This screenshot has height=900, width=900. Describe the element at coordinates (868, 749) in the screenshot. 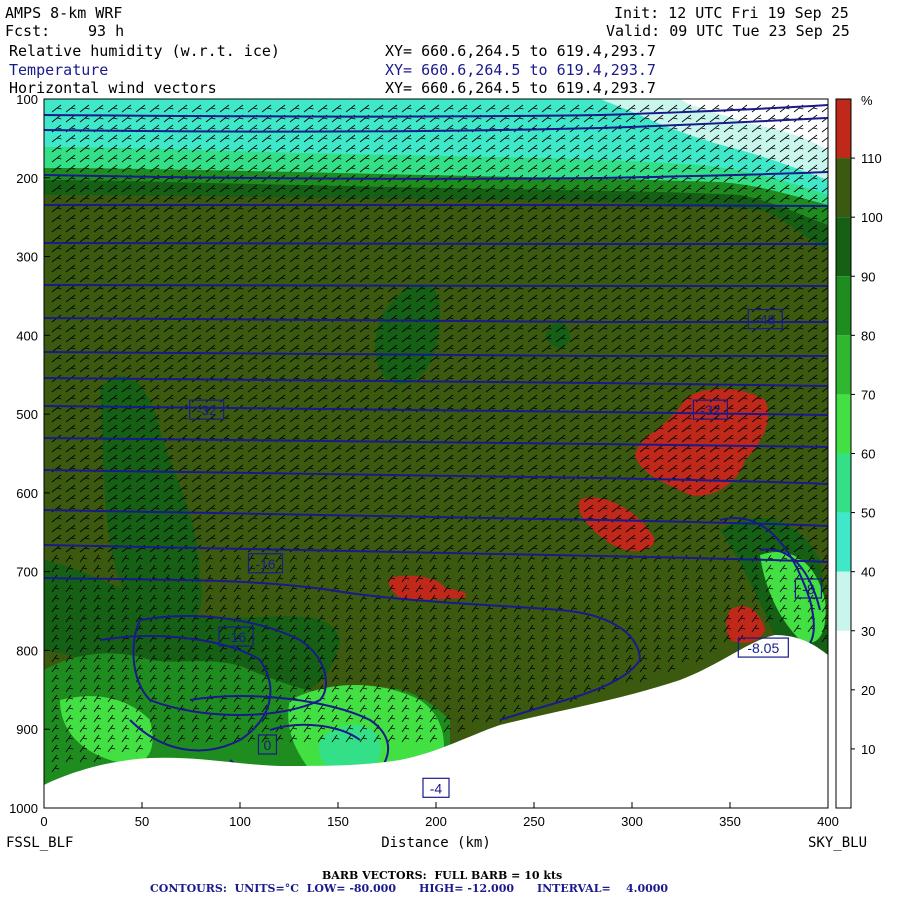

I see `colorbar-label: 10` at that location.